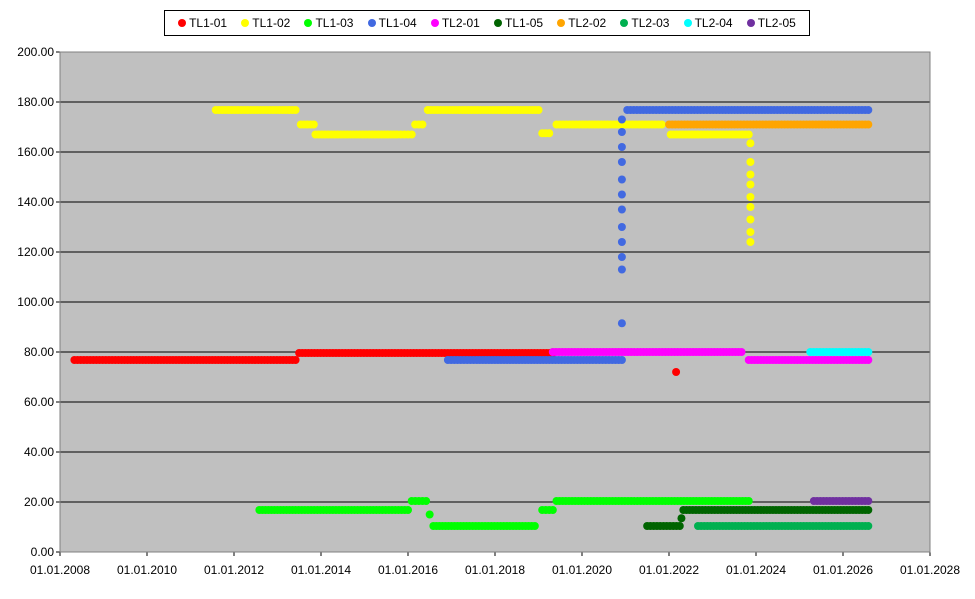 This screenshot has width=975, height=599. What do you see at coordinates (460, 23) in the screenshot?
I see `legend-label: TL2-01` at bounding box center [460, 23].